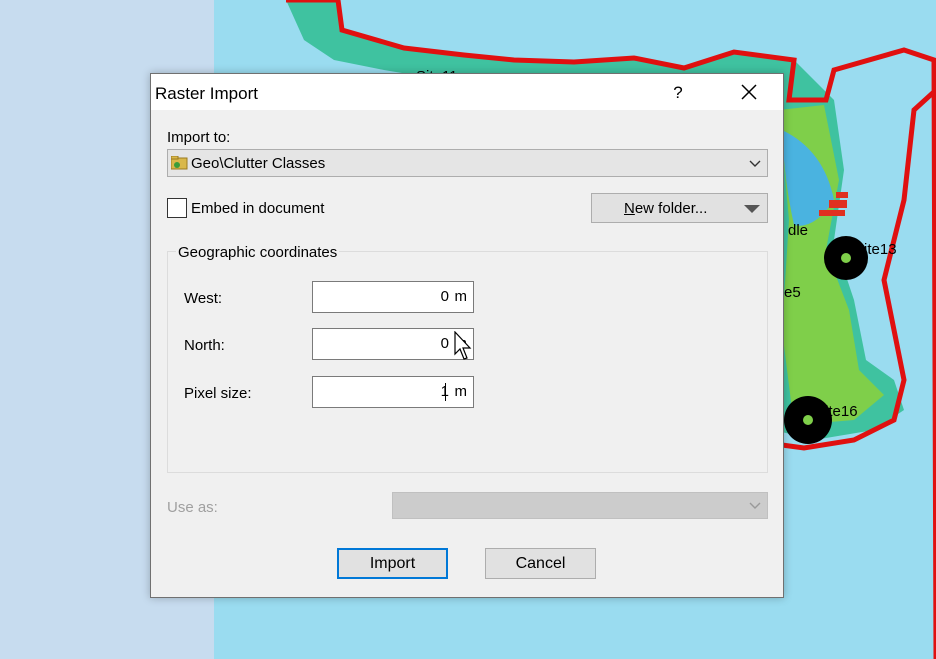 The image size is (936, 659). Describe the element at coordinates (463, 345) in the screenshot. I see `mouse-cursor-icon` at that location.